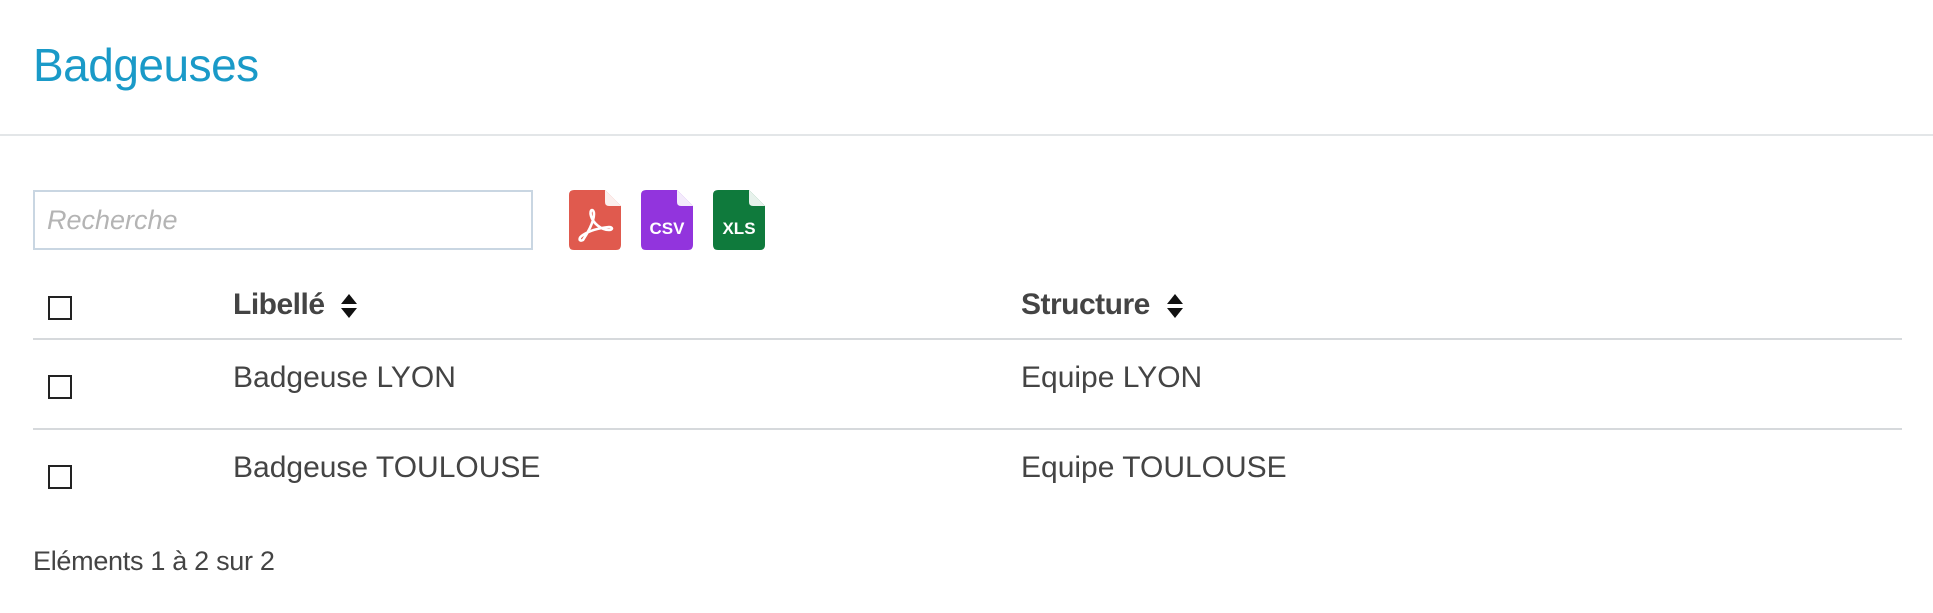  I want to click on row-label: Badgeuse LYON, so click(344, 377).